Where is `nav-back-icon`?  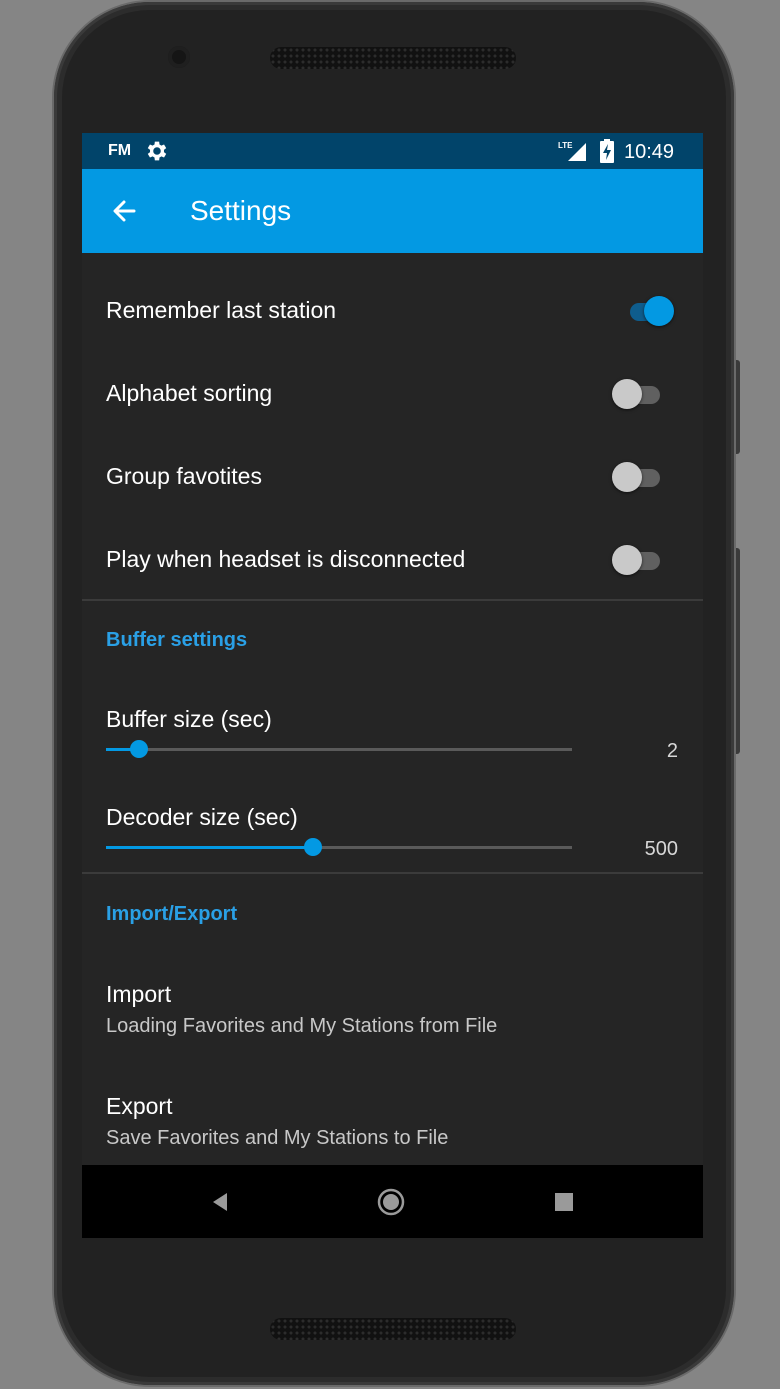
nav-back-icon is located at coordinates (220, 1202).